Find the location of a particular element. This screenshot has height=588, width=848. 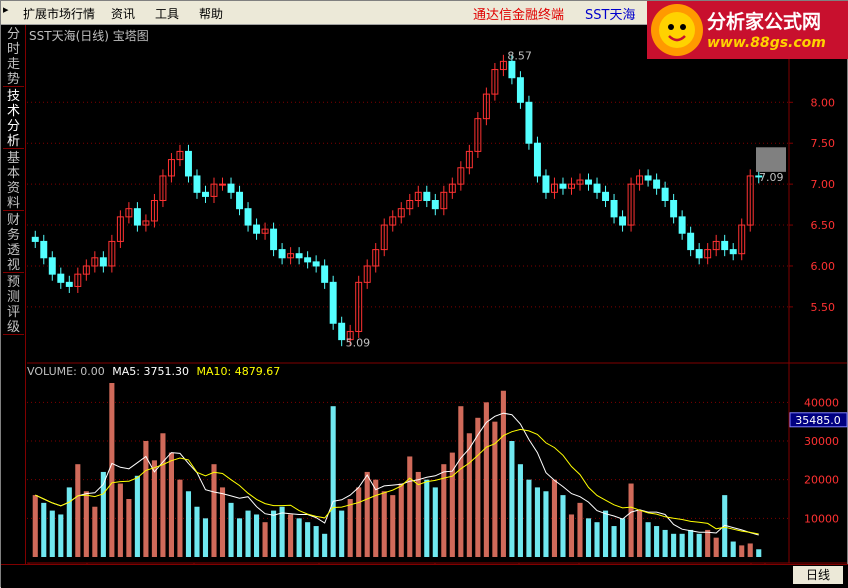

last-price-label: 7.09 is located at coordinates (771, 177).